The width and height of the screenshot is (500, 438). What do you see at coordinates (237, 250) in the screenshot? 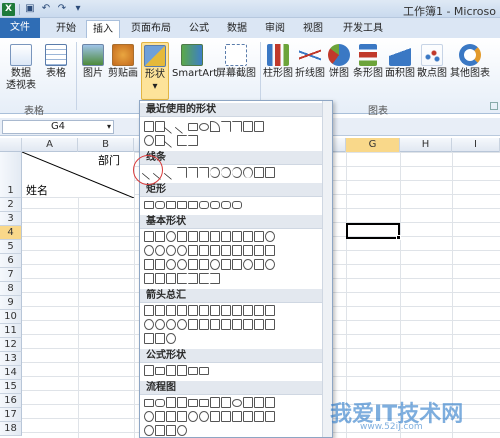
I see `diagonal-stripe-shape-icon` at bounding box center [237, 250].